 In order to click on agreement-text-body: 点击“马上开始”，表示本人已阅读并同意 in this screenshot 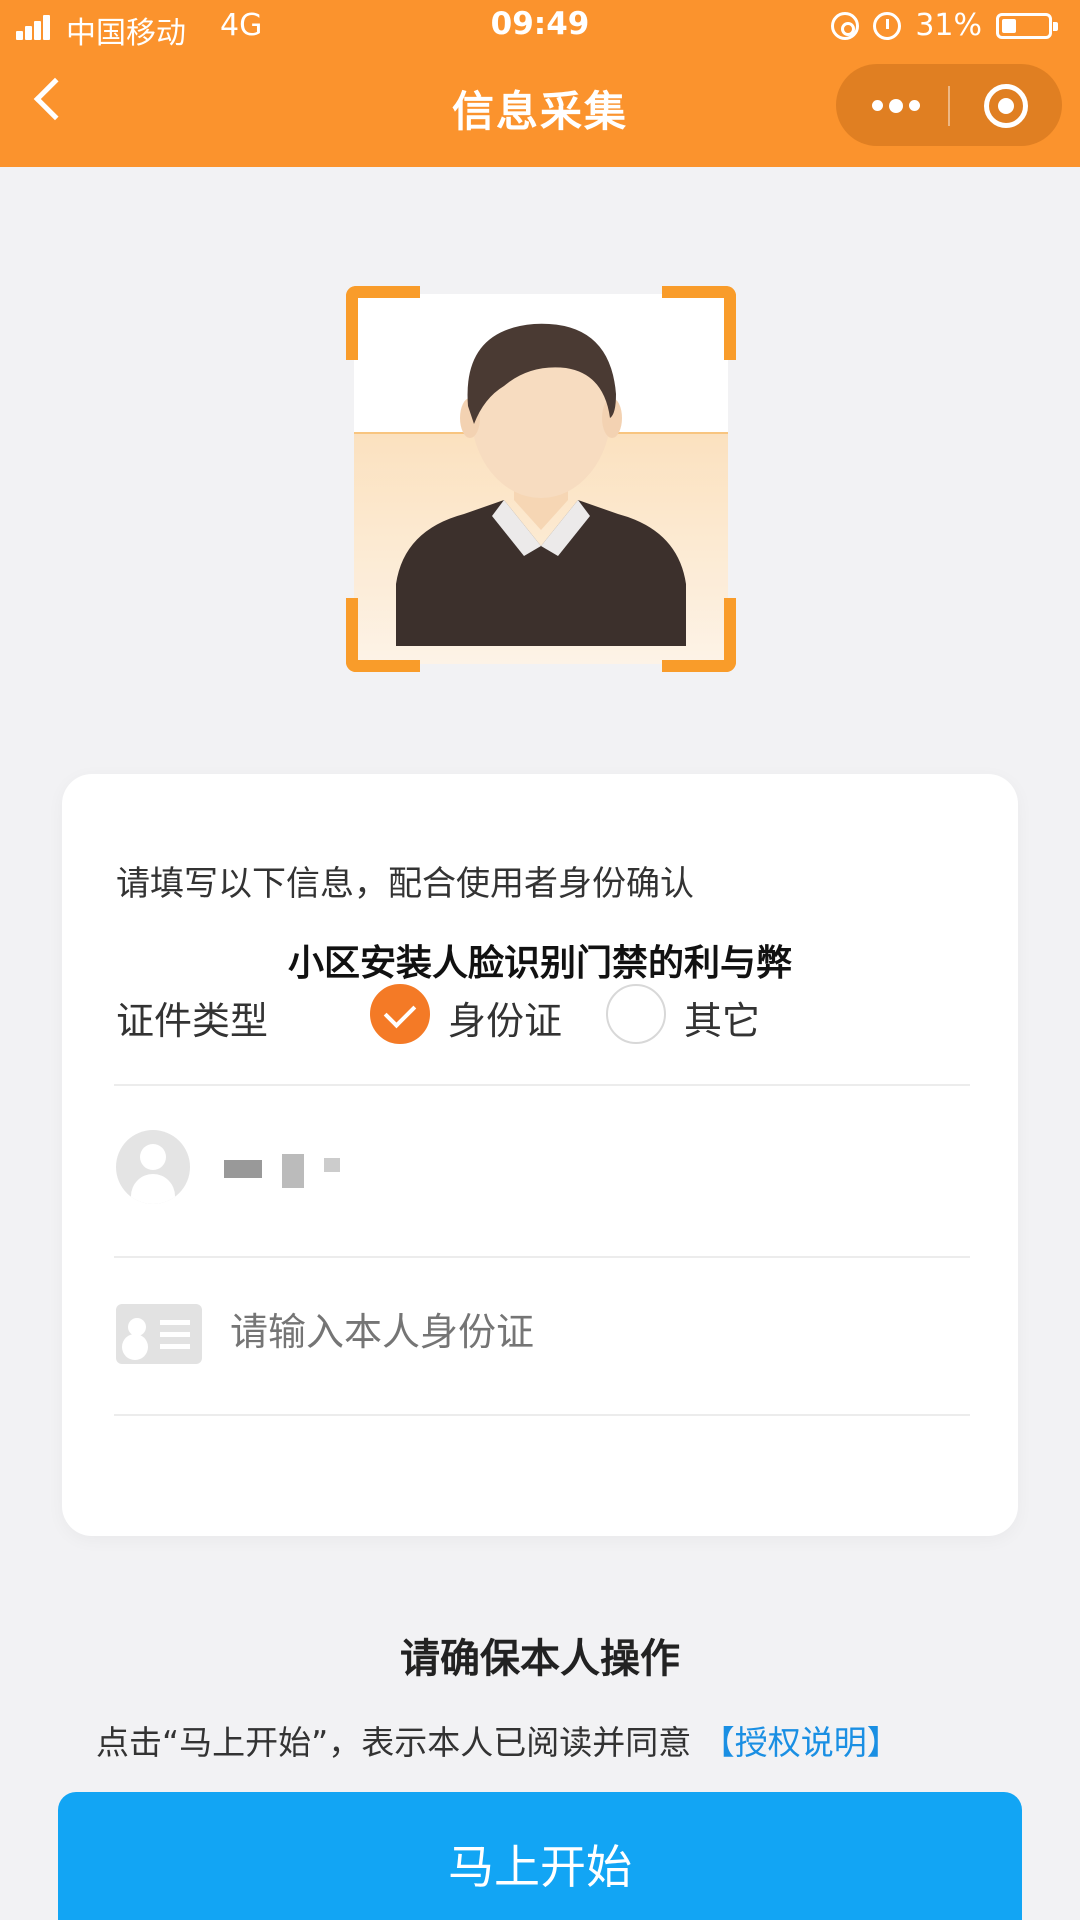, I will do `click(394, 1742)`.